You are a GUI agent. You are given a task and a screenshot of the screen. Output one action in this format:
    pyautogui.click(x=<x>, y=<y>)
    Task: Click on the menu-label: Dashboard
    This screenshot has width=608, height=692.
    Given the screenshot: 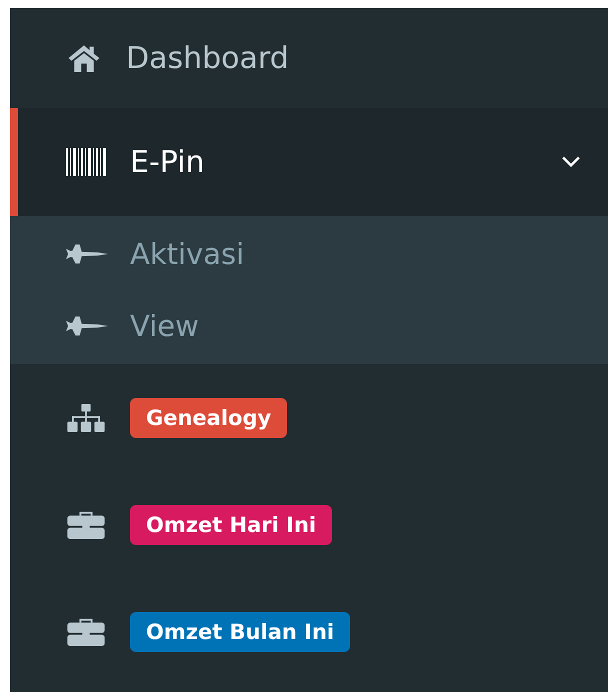 What is the action you would take?
    pyautogui.click(x=207, y=58)
    